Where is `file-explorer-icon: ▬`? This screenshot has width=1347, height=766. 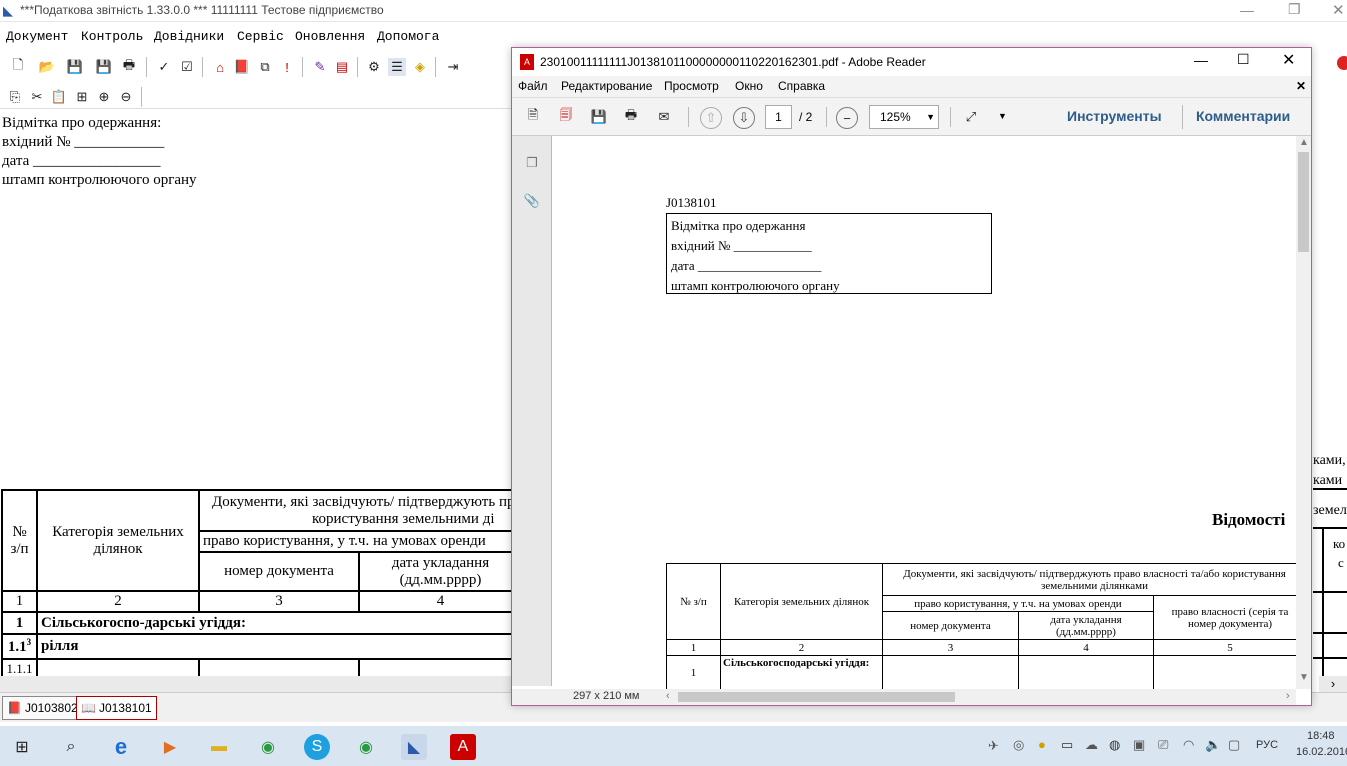
file-explorer-icon: ▬ is located at coordinates (219, 747).